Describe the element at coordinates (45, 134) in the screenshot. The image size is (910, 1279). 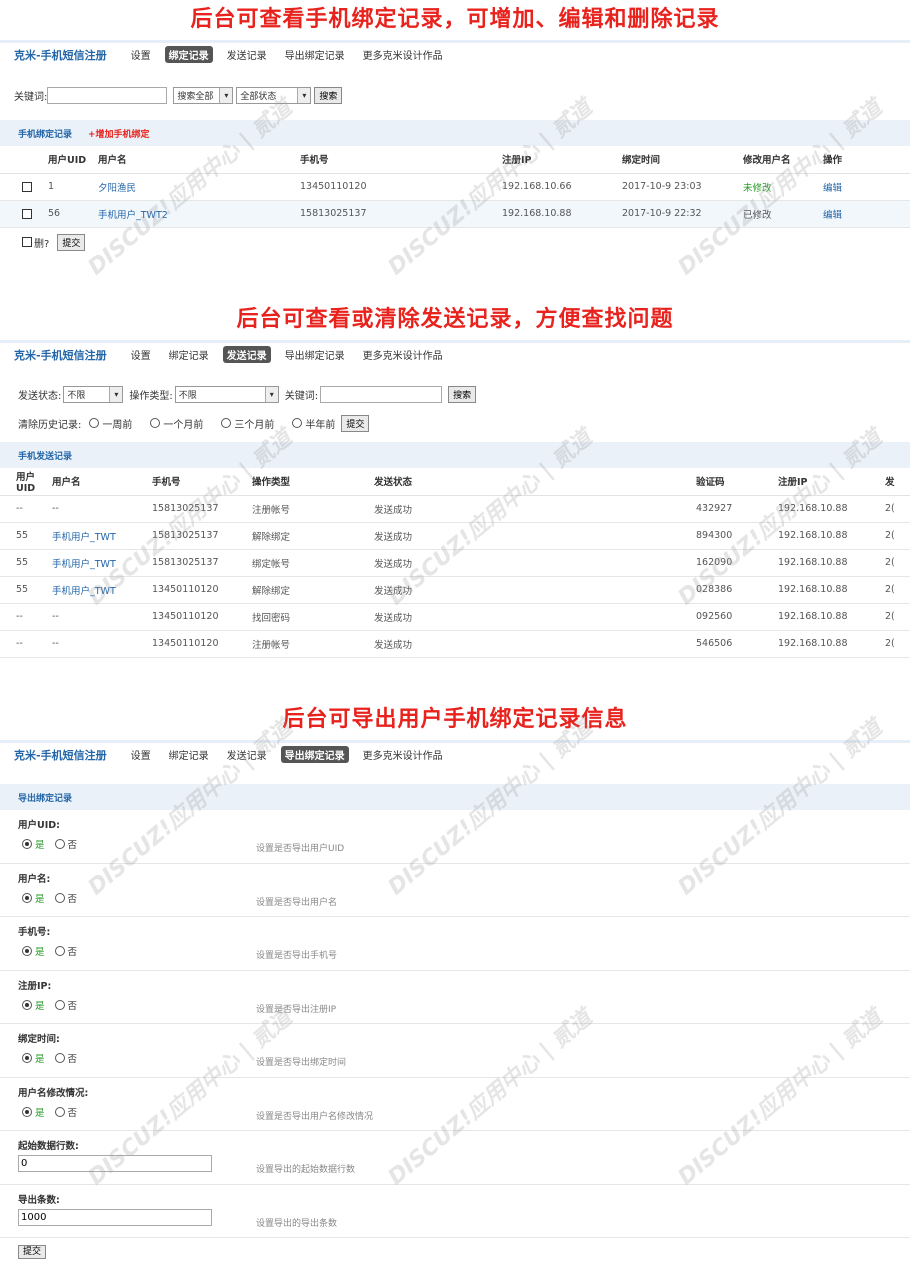
I see `section-title: 手机绑定记录` at that location.